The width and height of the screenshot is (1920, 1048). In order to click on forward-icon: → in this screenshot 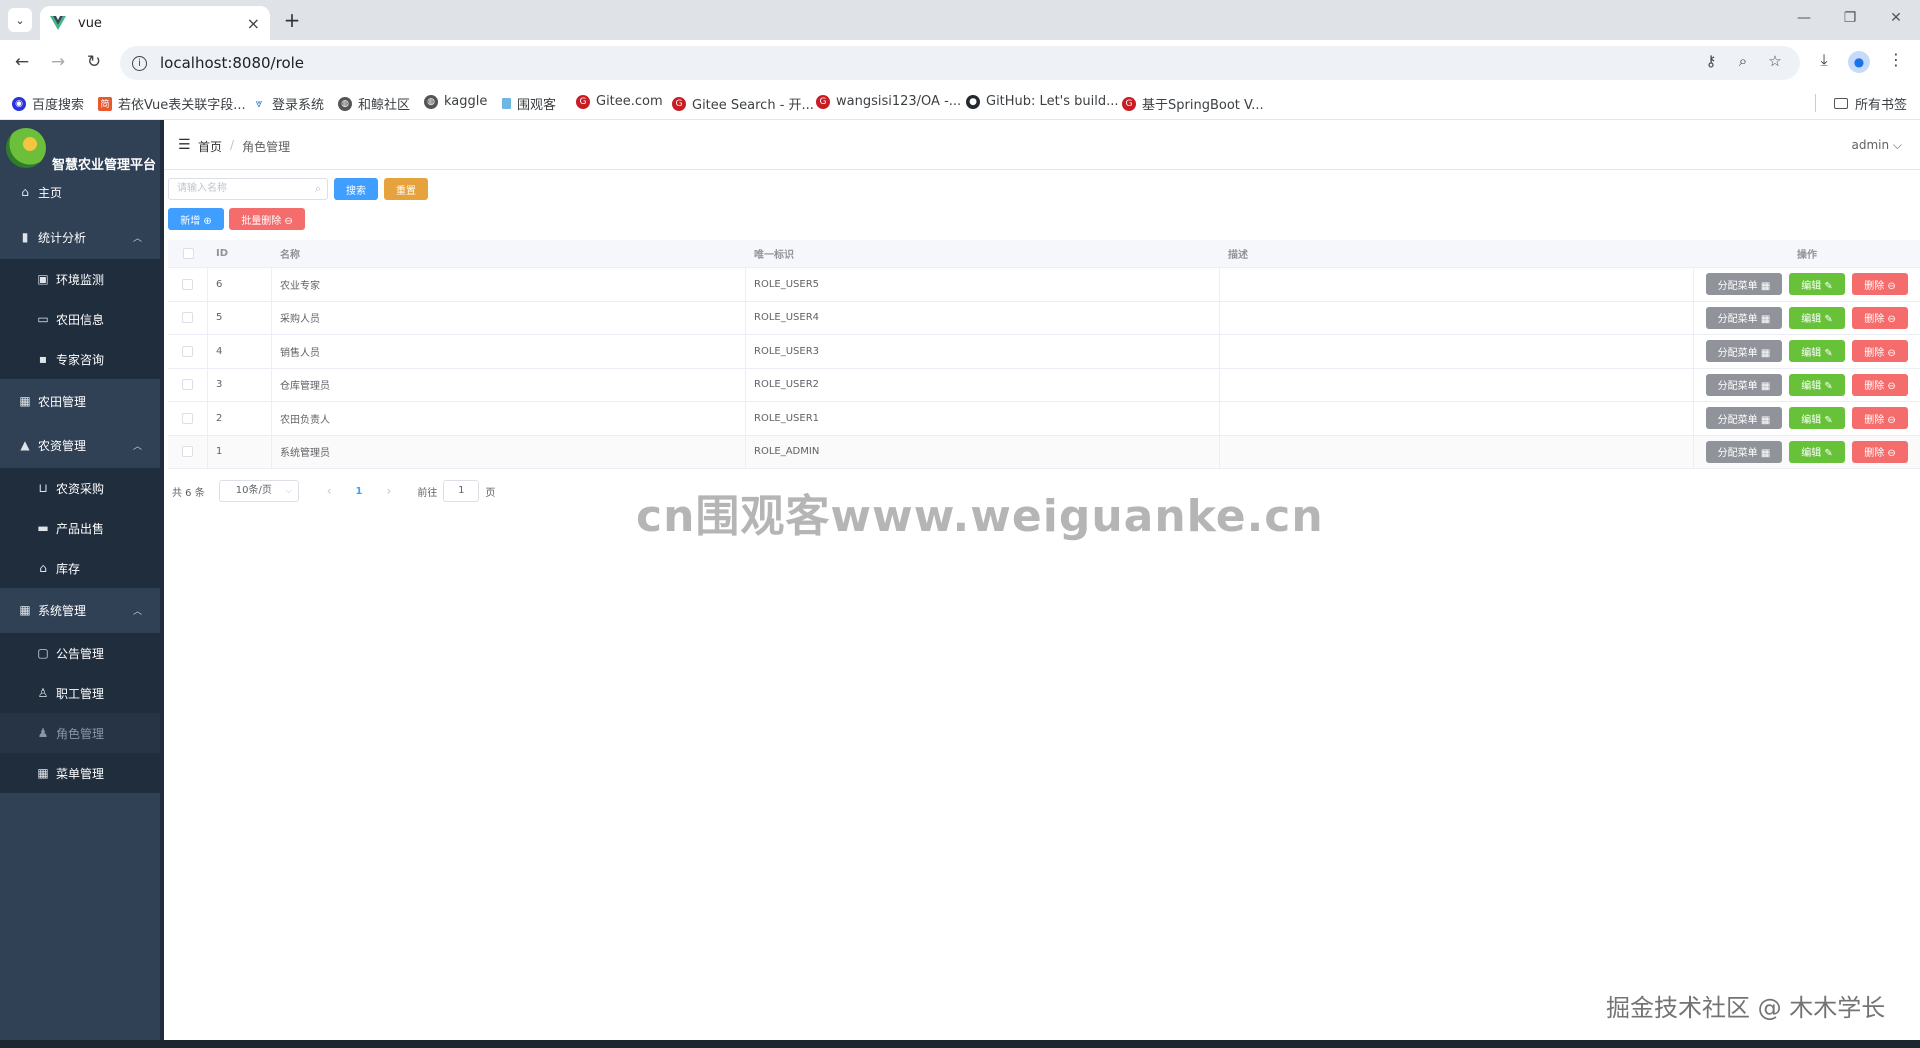, I will do `click(58, 62)`.